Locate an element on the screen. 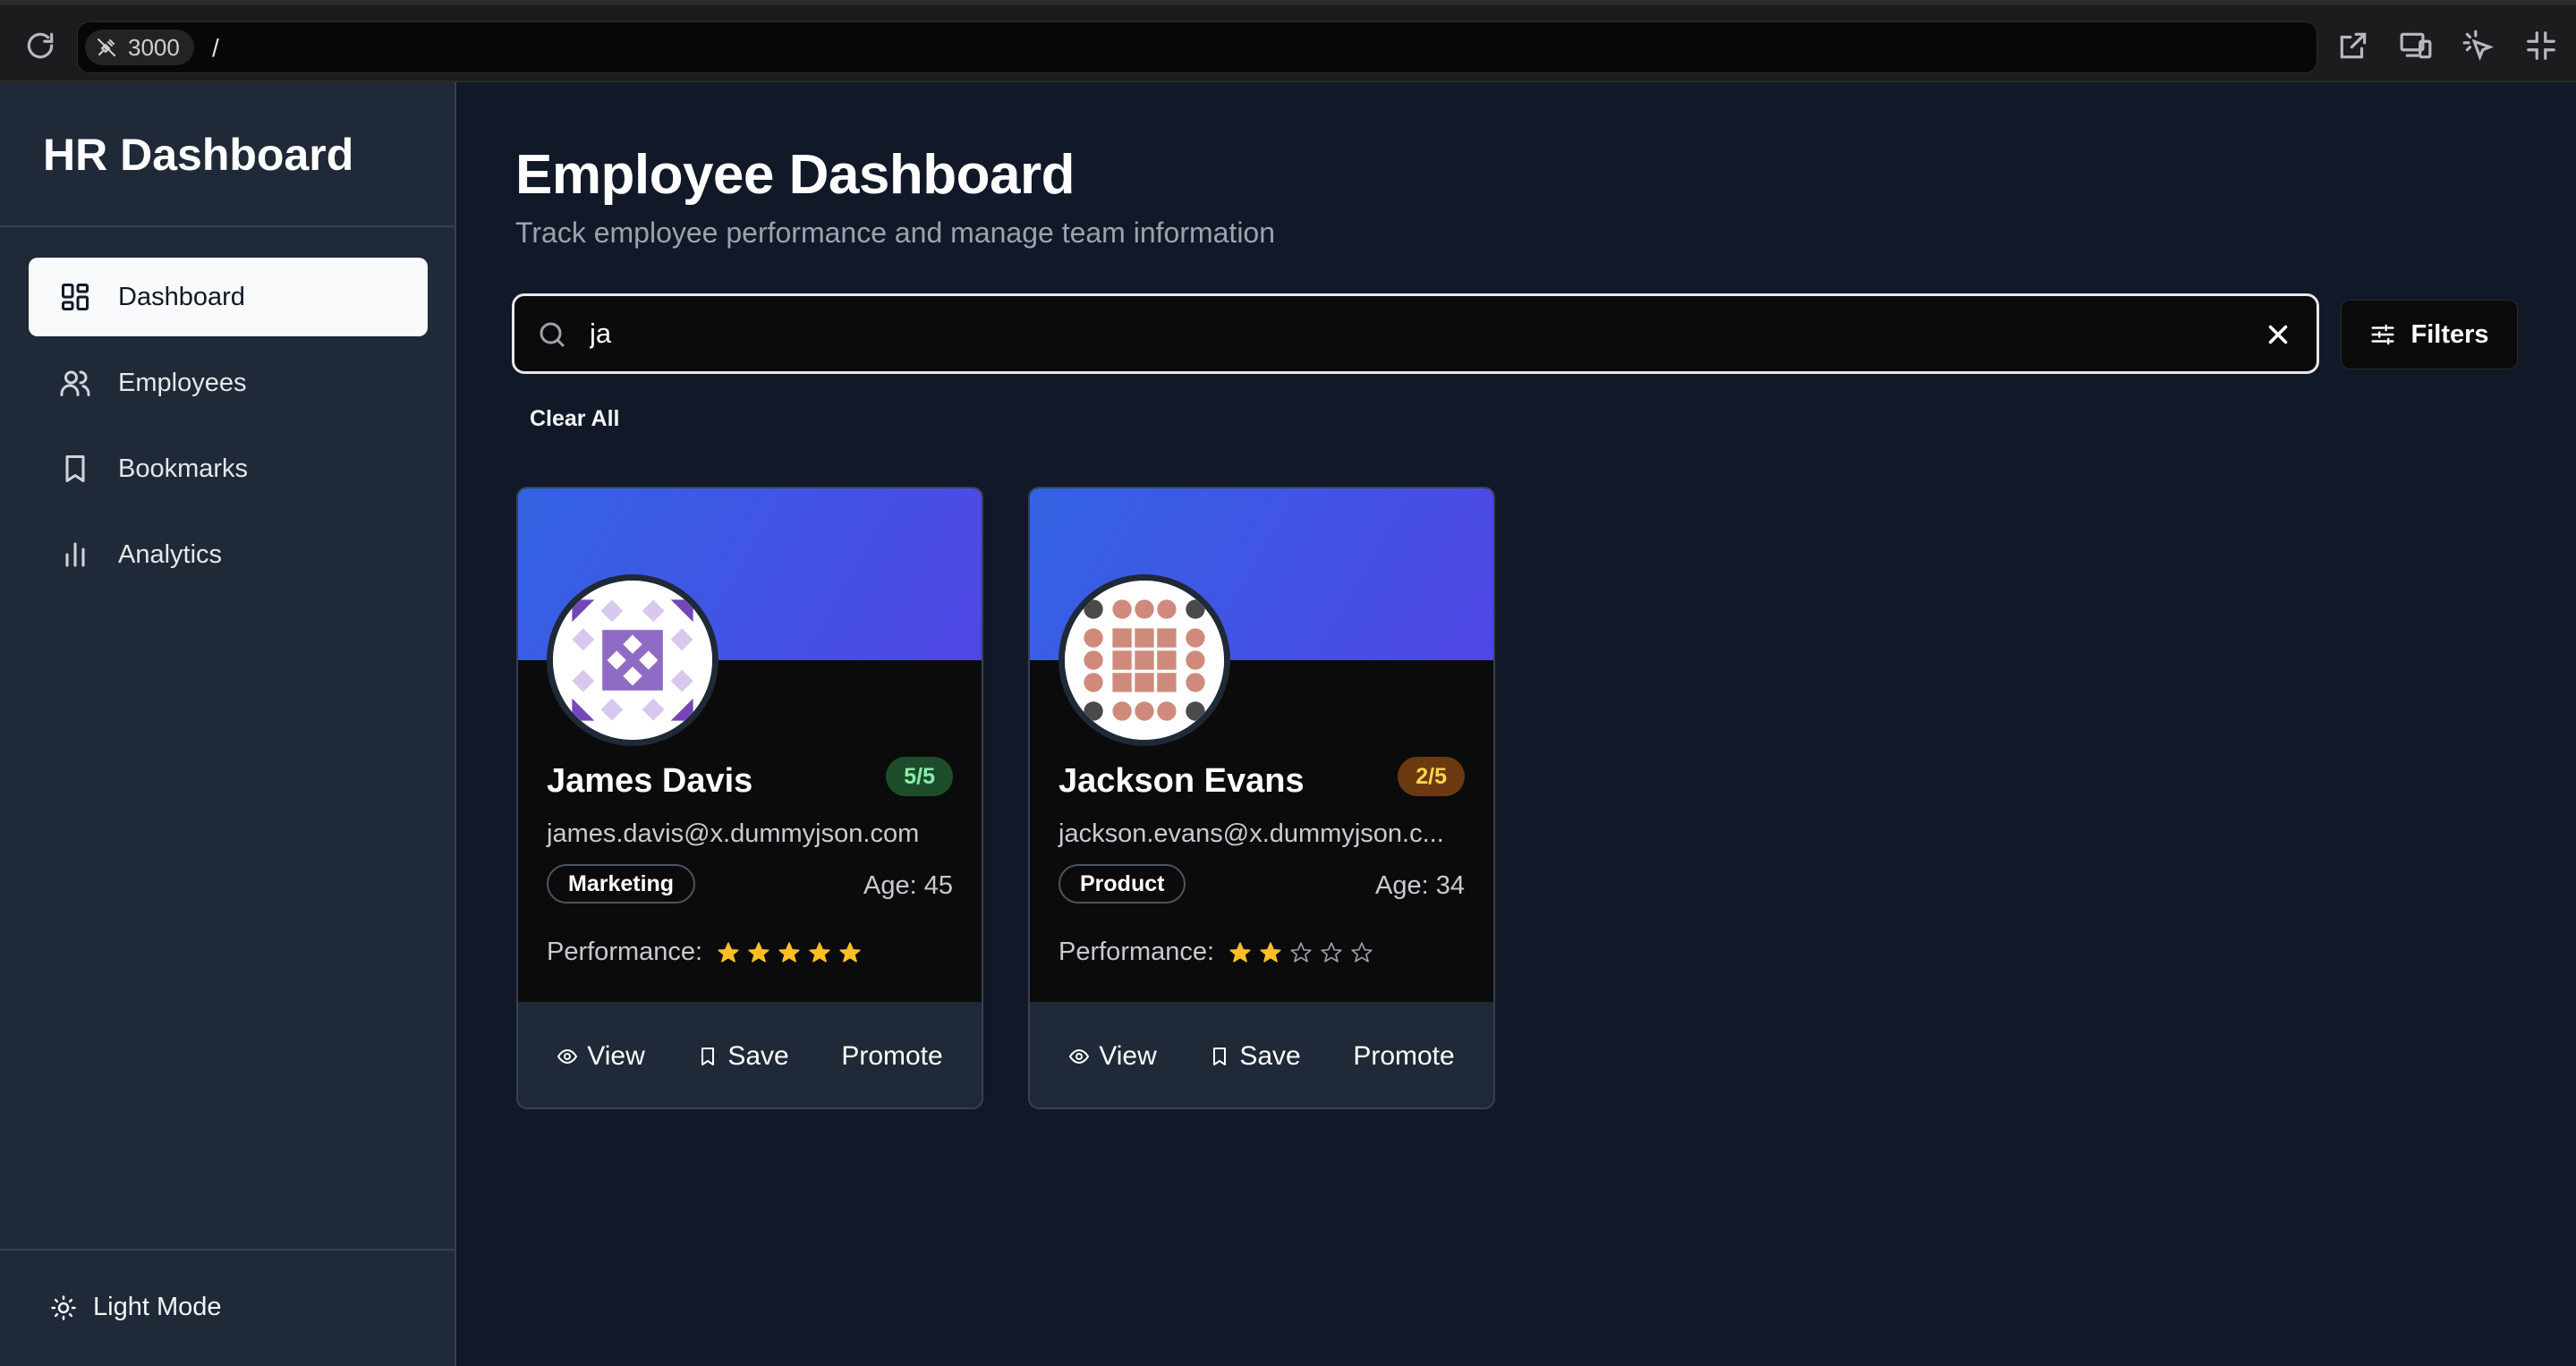  search-input is located at coordinates (1413, 333).